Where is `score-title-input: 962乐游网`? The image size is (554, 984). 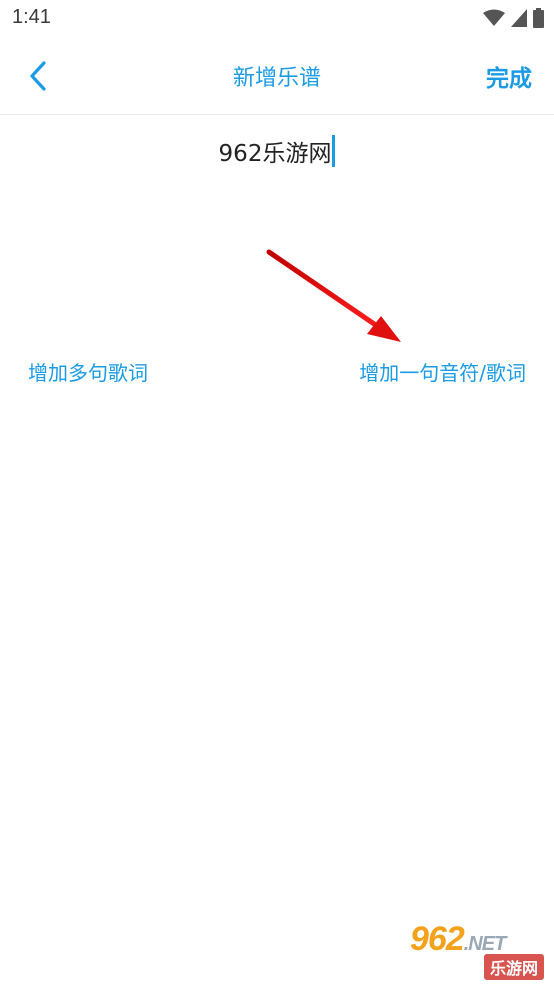
score-title-input: 962乐游网 is located at coordinates (277, 151).